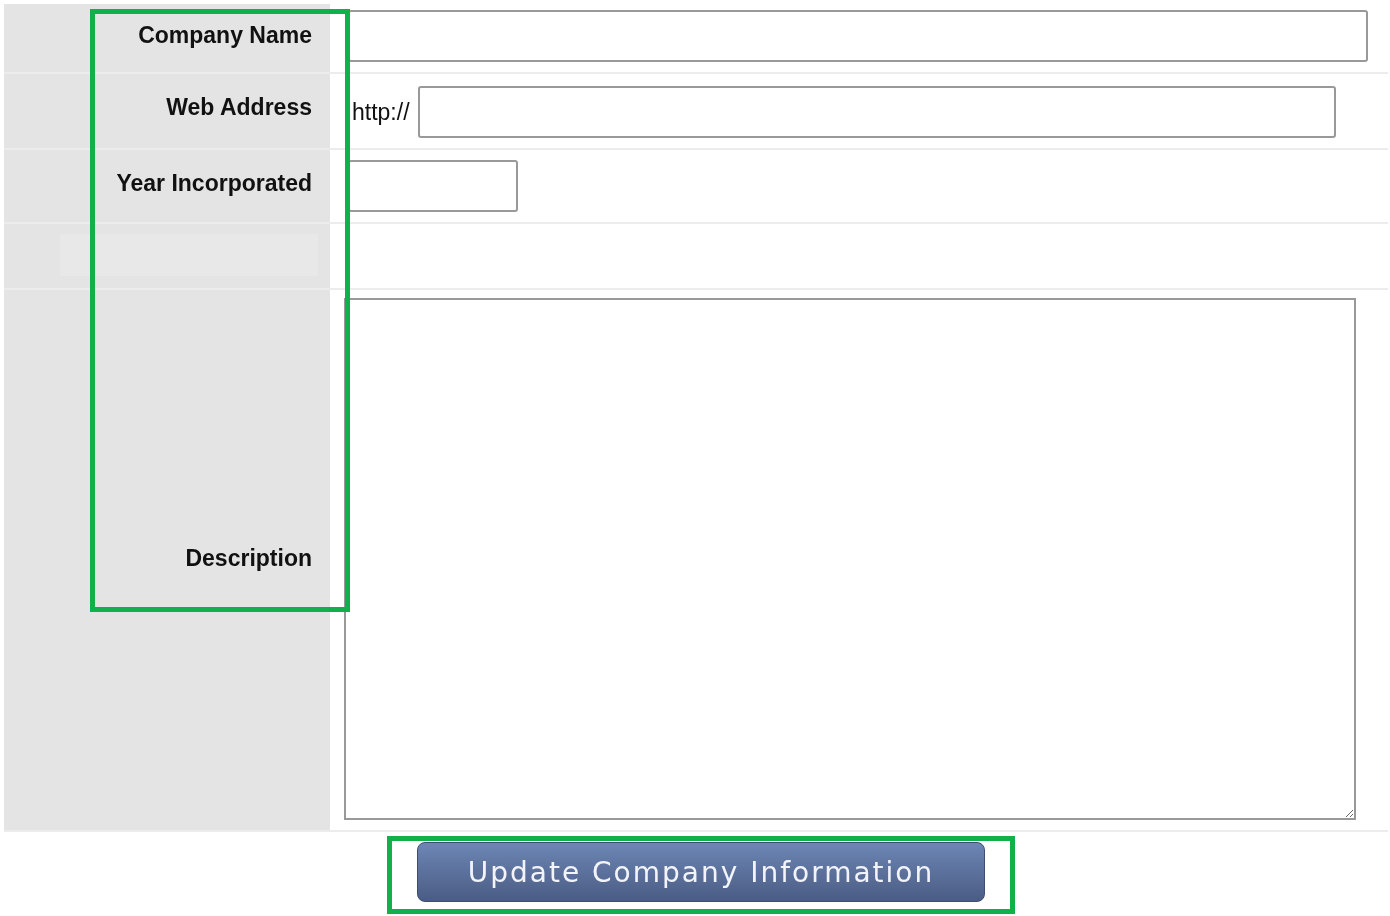  I want to click on url-prefix: http://, so click(381, 112).